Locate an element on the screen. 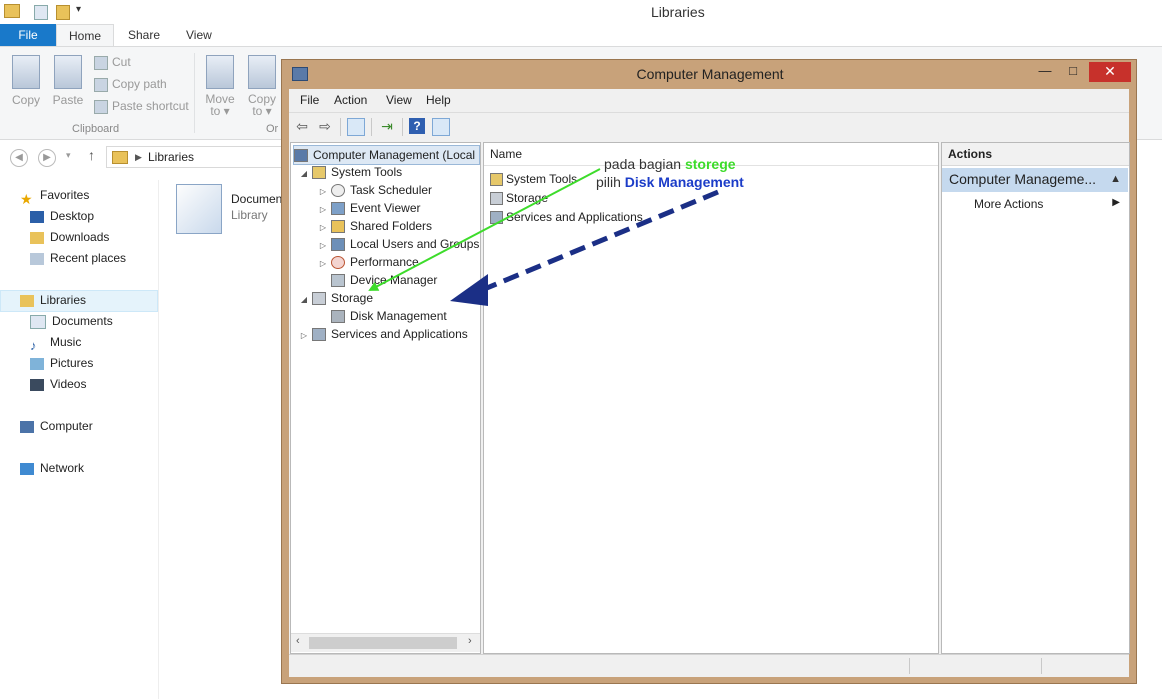 This screenshot has height=699, width=1162. nav-desktop: Desktop is located at coordinates (62, 216).